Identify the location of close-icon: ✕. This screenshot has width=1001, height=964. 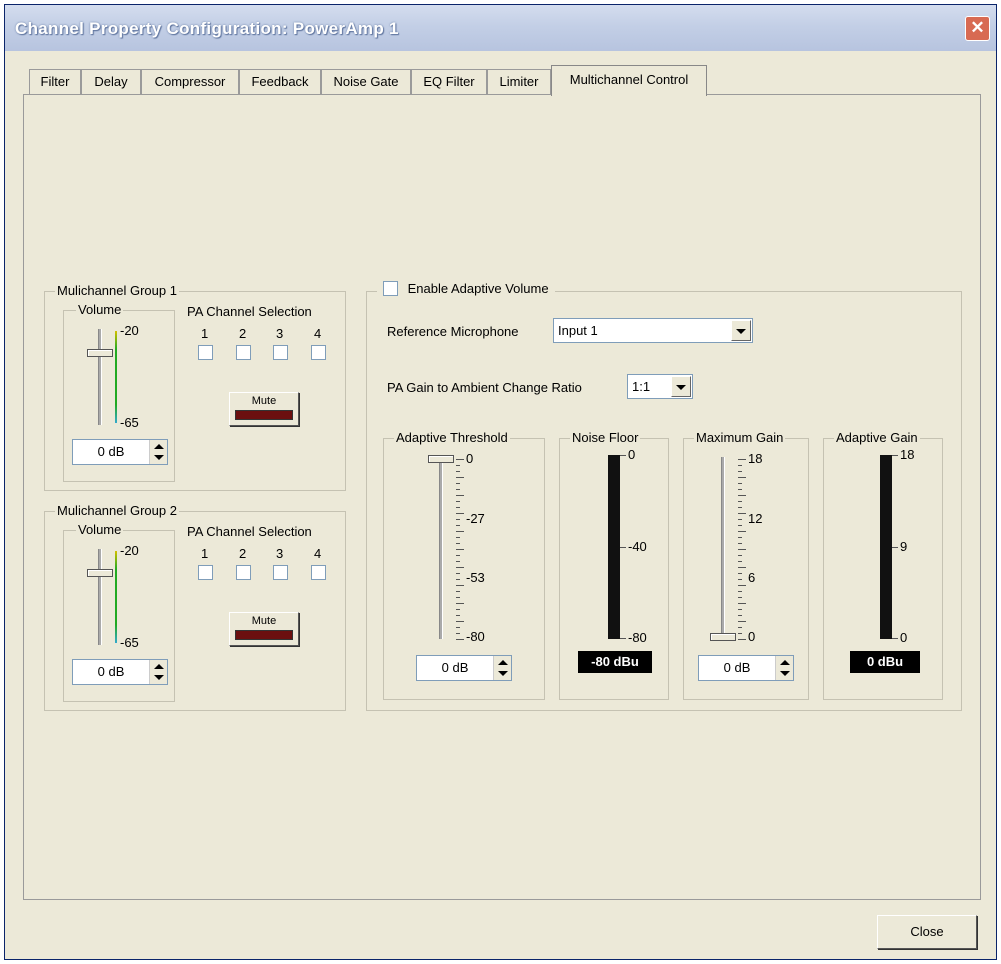
(977, 28).